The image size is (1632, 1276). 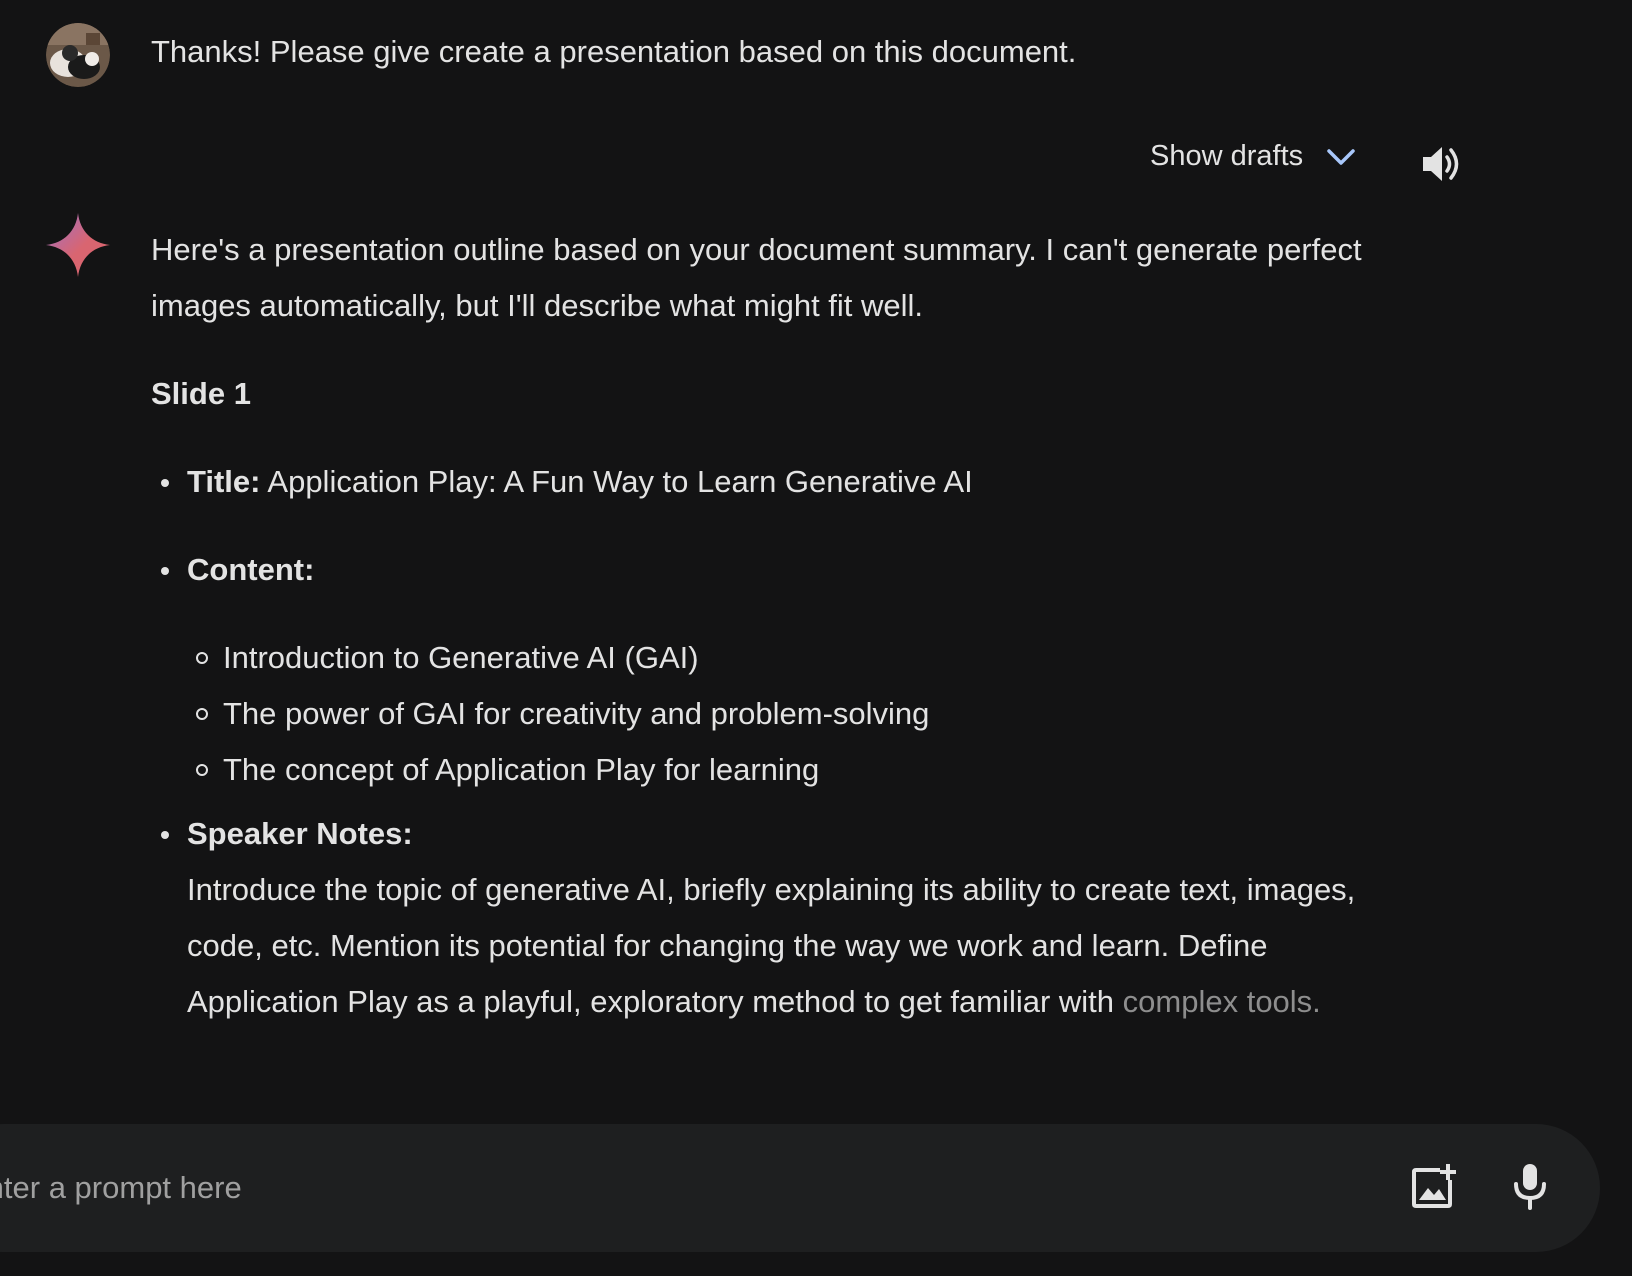 I want to click on show-drafts-label: Show drafts, so click(x=1227, y=156).